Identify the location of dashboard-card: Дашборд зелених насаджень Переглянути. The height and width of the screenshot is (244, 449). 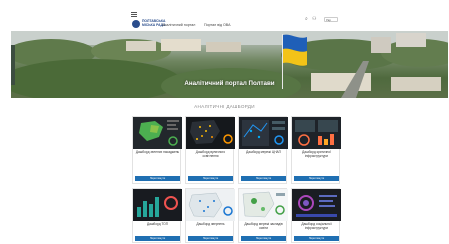
(157, 150).